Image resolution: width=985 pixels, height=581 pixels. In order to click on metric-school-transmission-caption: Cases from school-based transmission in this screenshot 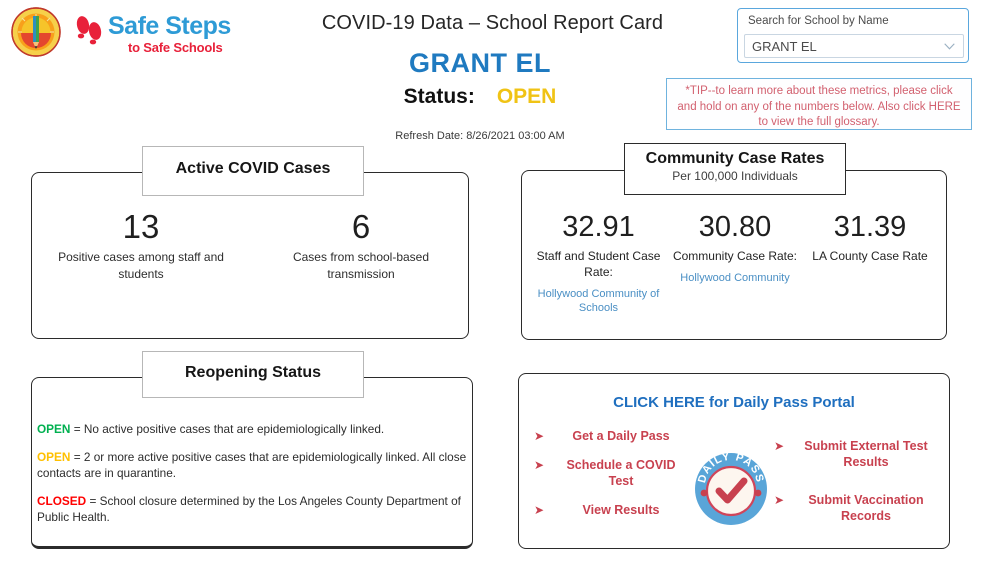, I will do `click(361, 265)`.